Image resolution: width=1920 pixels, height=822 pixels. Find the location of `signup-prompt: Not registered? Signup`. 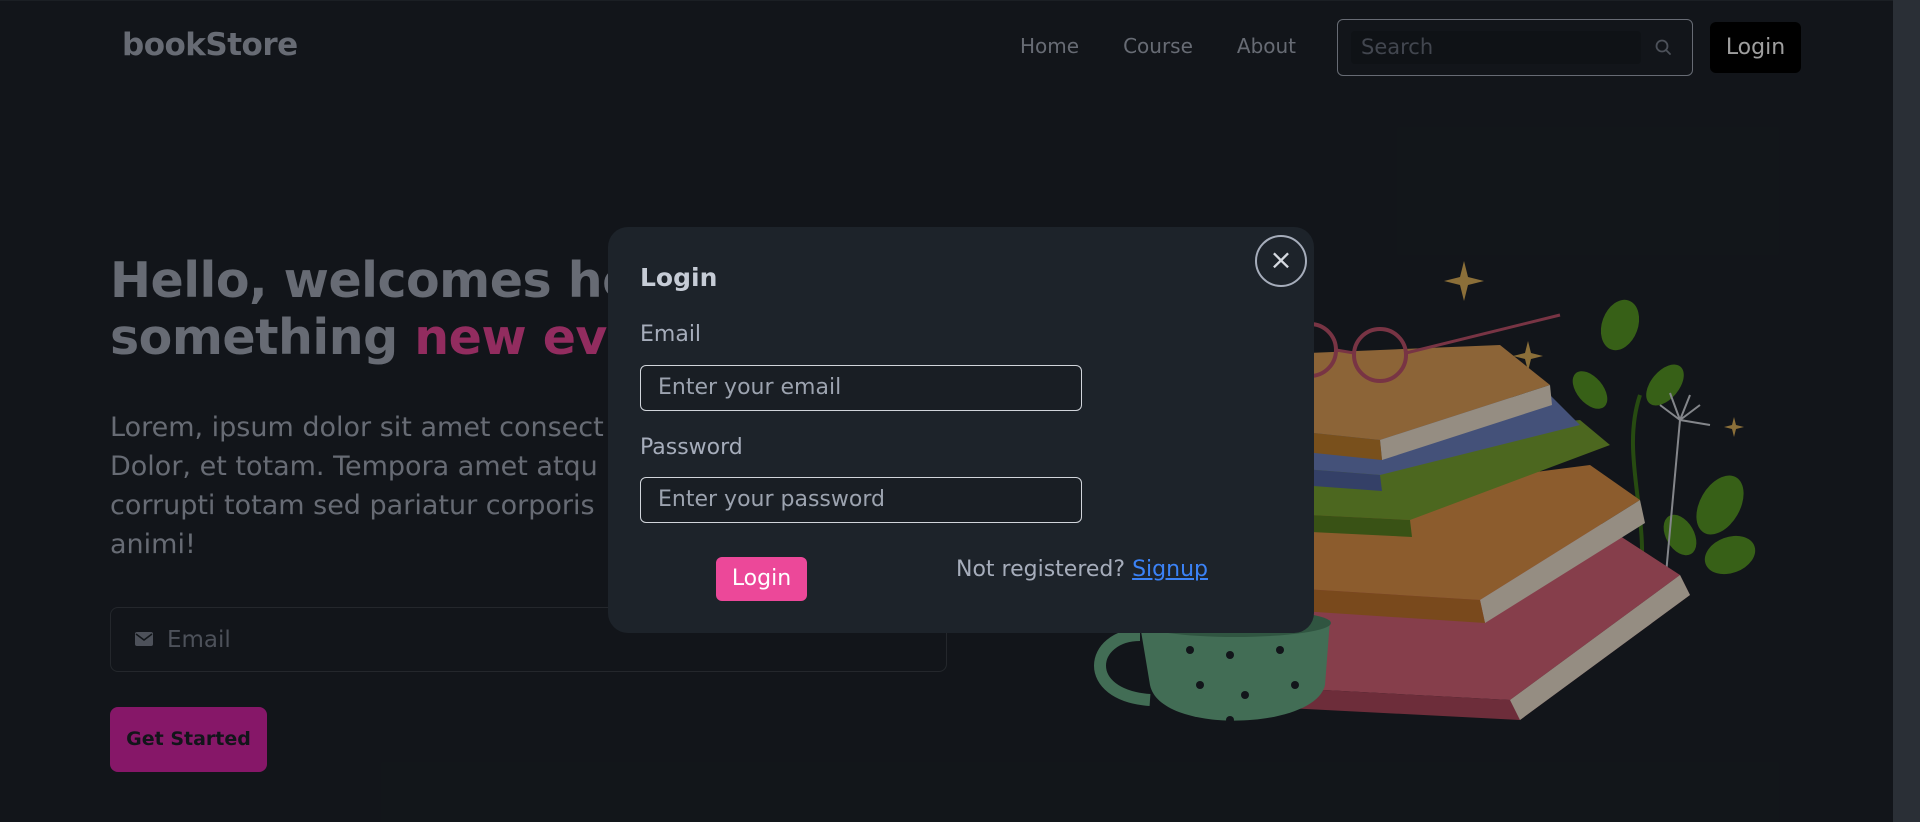

signup-prompt: Not registered? Signup is located at coordinates (1082, 569).